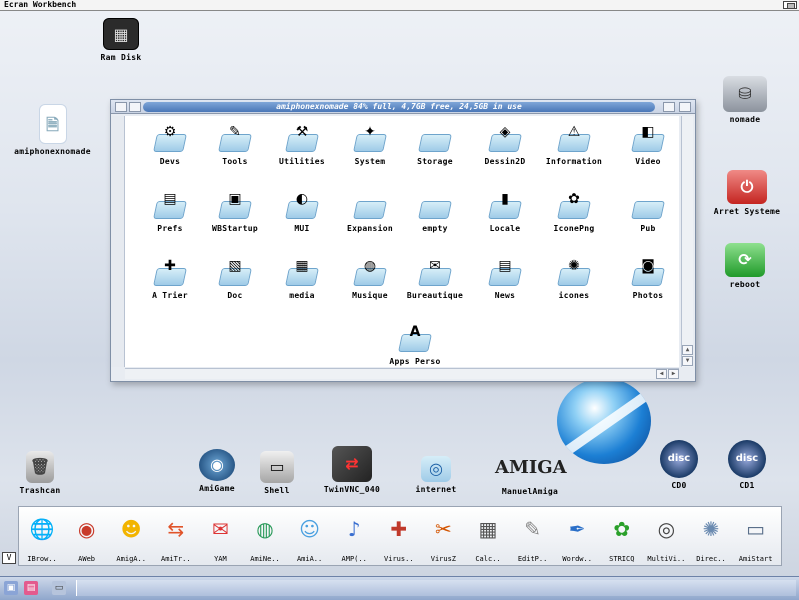  Describe the element at coordinates (574, 211) in the screenshot. I see `drawer-iconepng: ✿ IconePng` at that location.